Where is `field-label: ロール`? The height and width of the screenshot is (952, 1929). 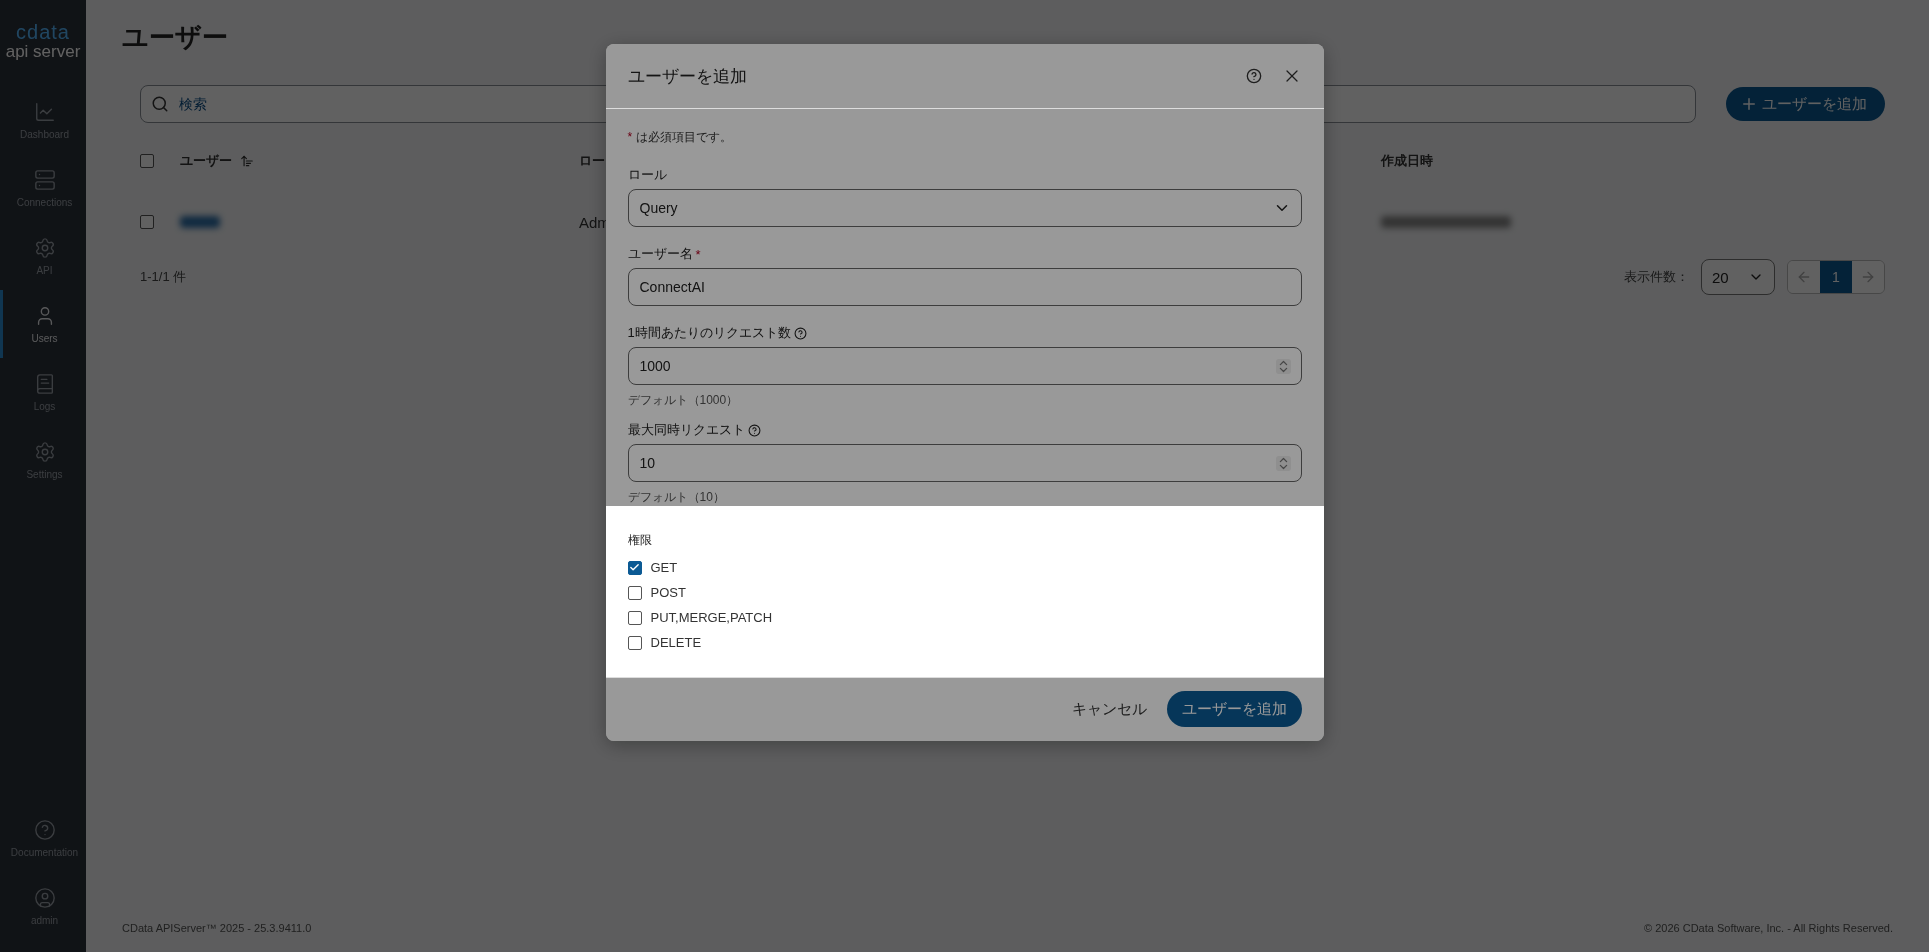 field-label: ロール is located at coordinates (647, 175).